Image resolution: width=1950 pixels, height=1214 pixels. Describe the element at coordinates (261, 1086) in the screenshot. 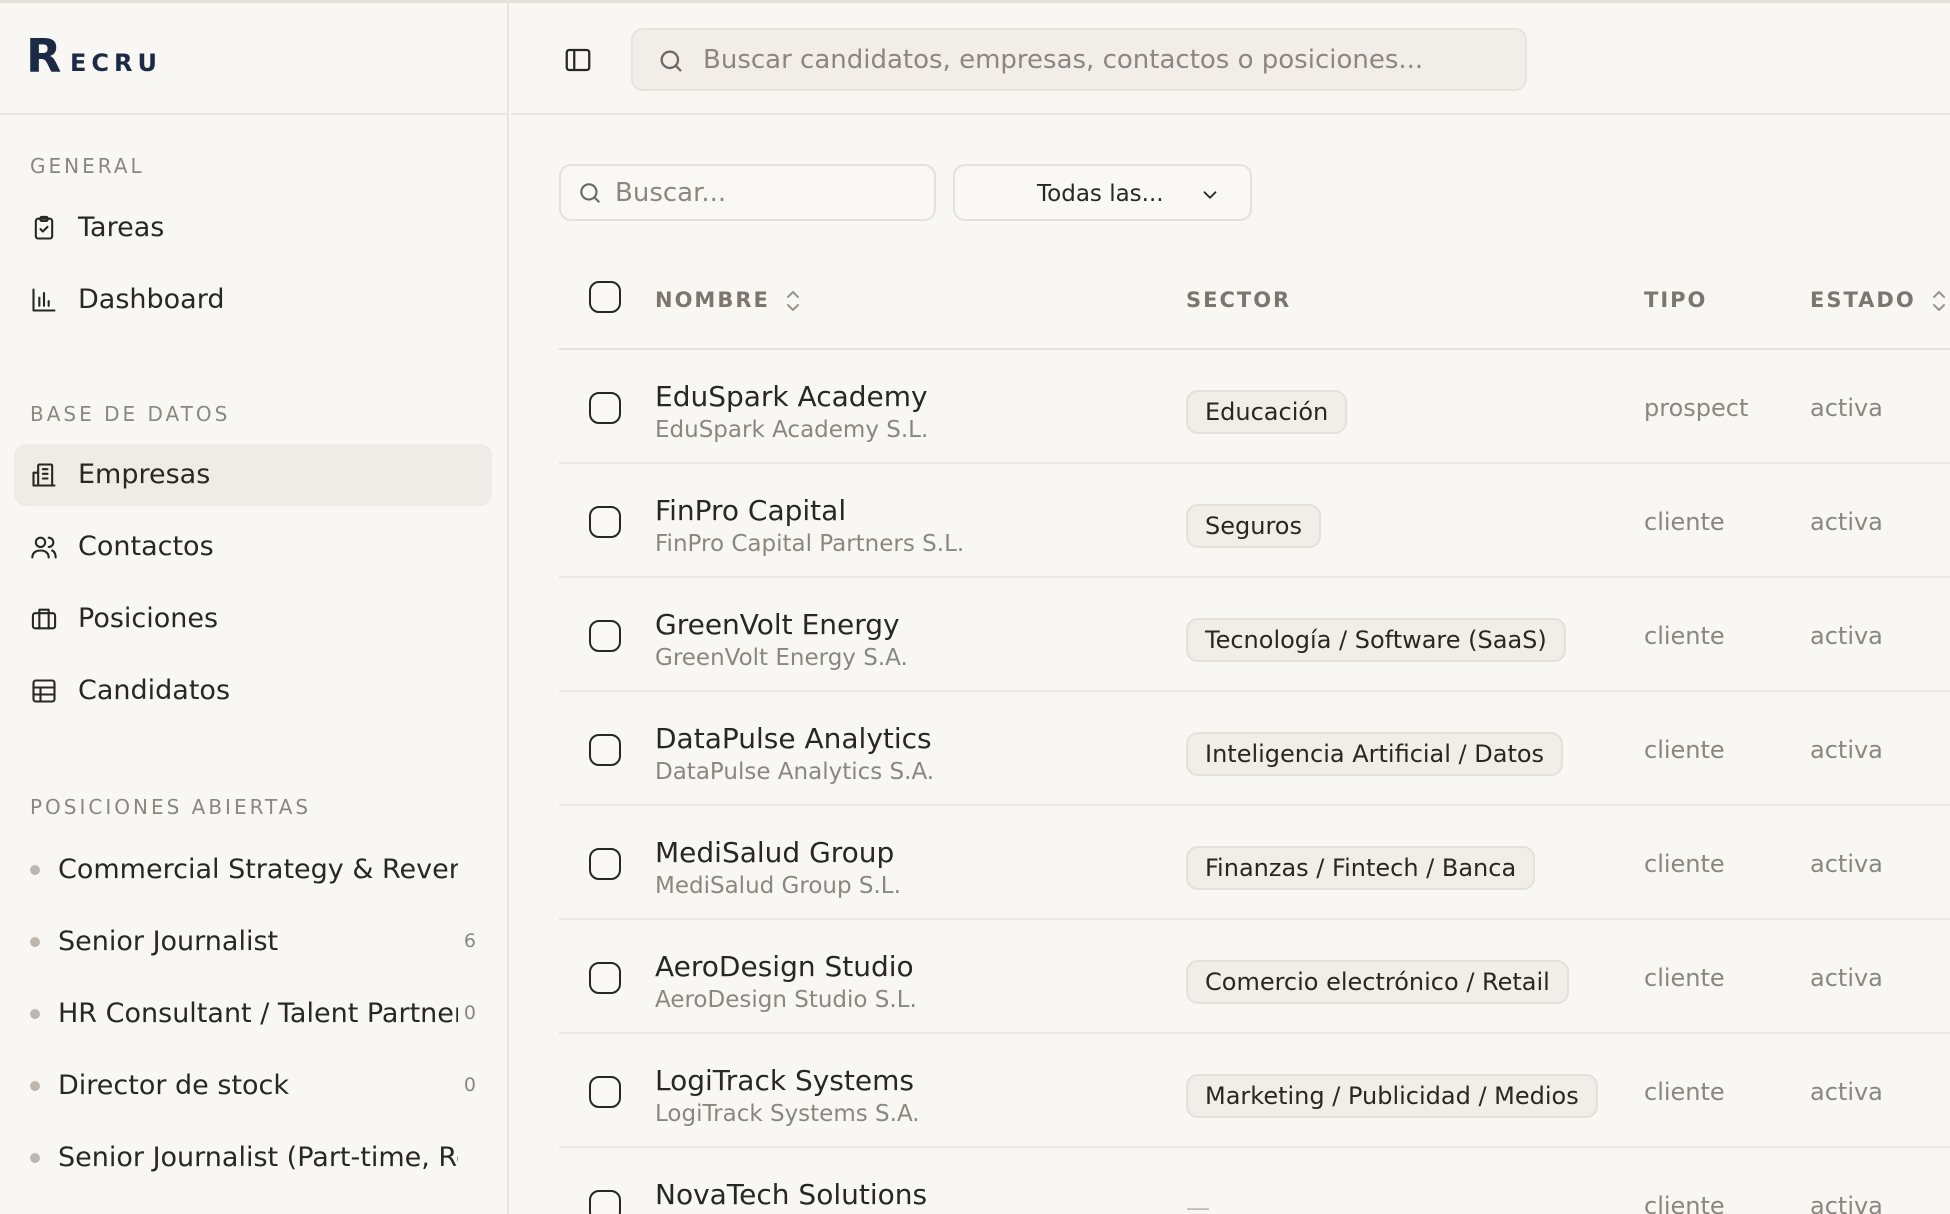

I see `open-position-item: Director de stock 0` at that location.